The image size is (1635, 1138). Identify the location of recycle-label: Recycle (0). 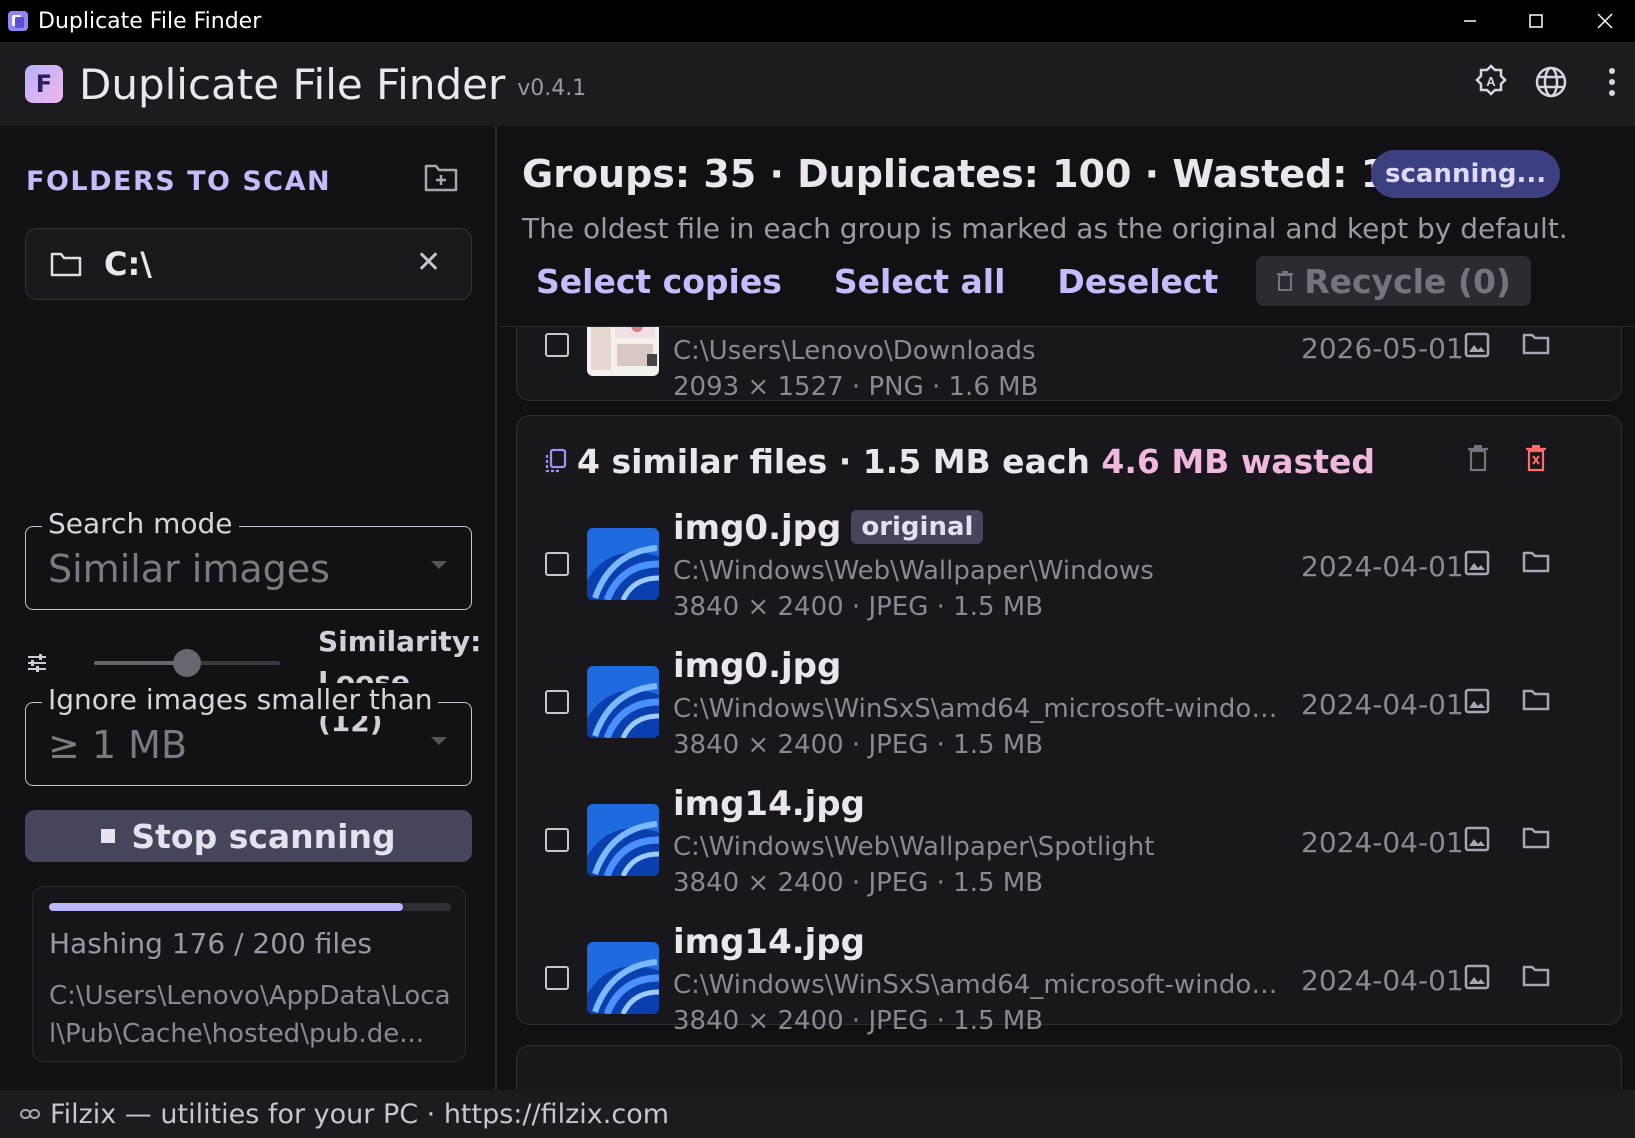
(1407, 281).